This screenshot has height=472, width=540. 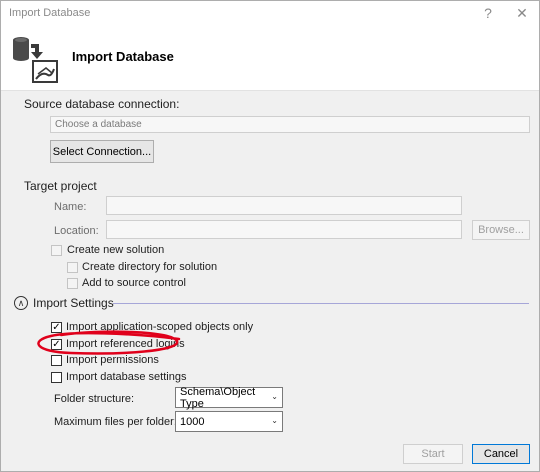 I want to click on import-settings-label: Import Settings, so click(x=73, y=303).